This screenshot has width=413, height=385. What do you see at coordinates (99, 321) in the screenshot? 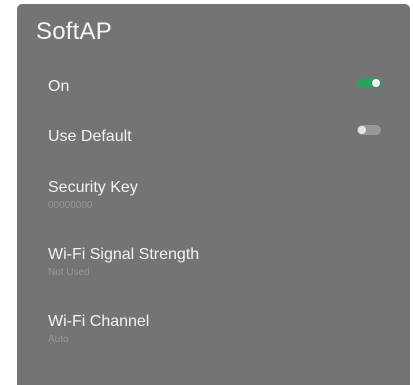
I see `wifi-channel-label: Wi-Fi Channel` at bounding box center [99, 321].